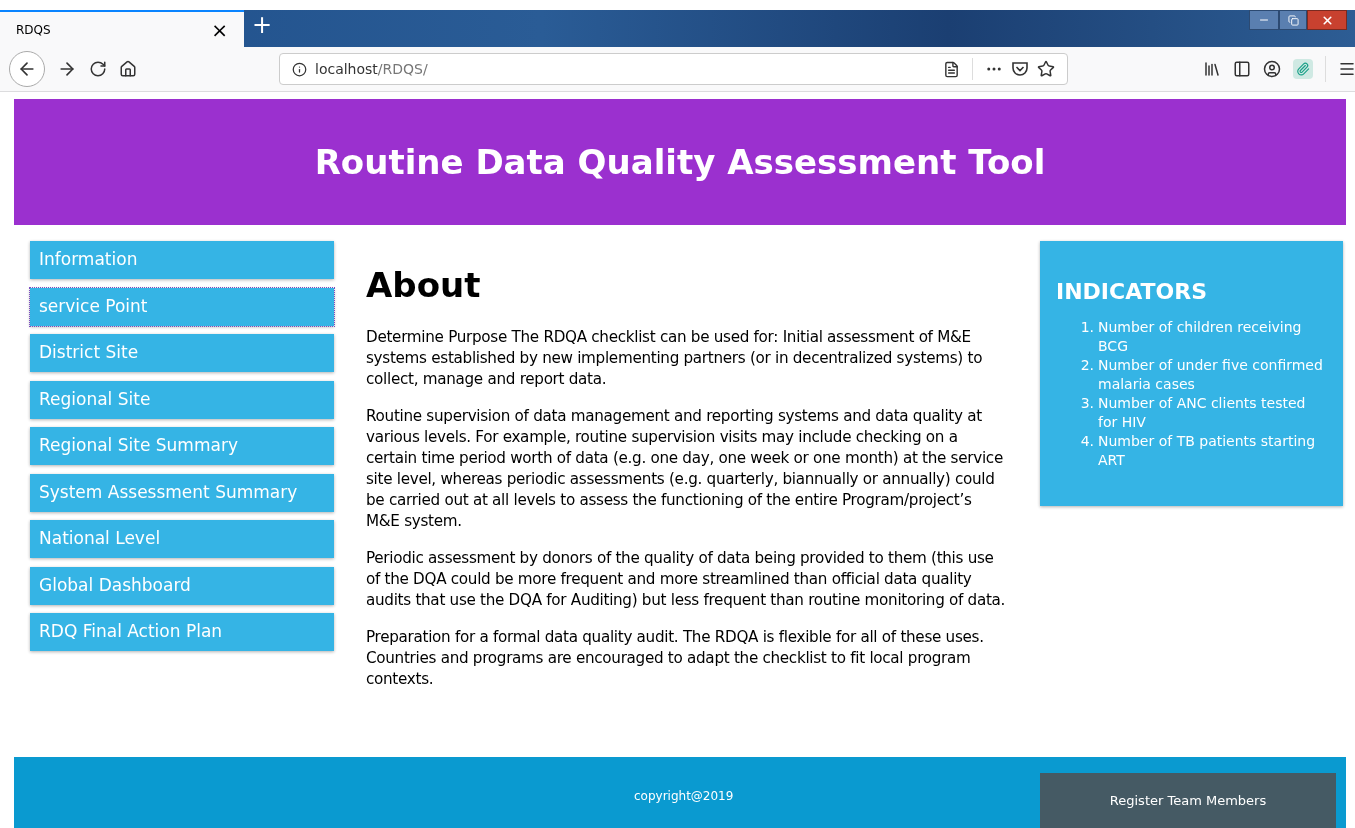 This screenshot has width=1355, height=828. What do you see at coordinates (182, 632) in the screenshot?
I see `sidebar-item: RDQ Final Action Plan` at bounding box center [182, 632].